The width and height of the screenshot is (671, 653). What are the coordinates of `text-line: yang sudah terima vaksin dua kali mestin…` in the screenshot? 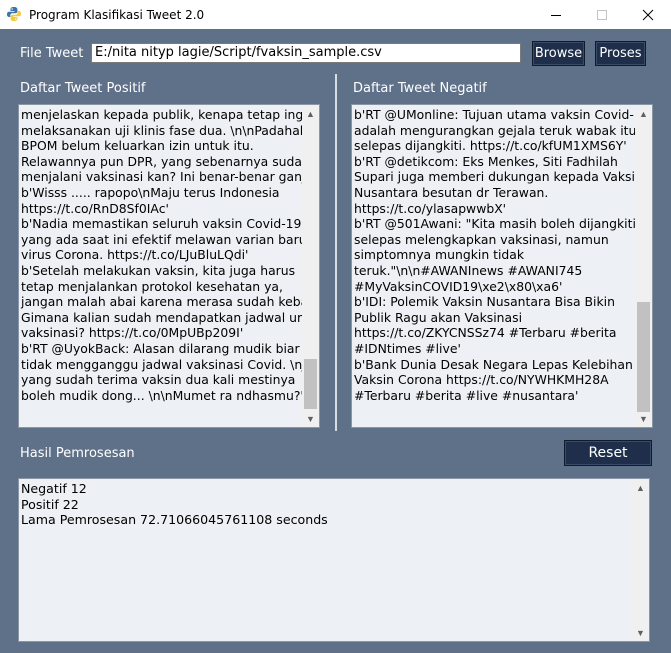 It's located at (158, 380).